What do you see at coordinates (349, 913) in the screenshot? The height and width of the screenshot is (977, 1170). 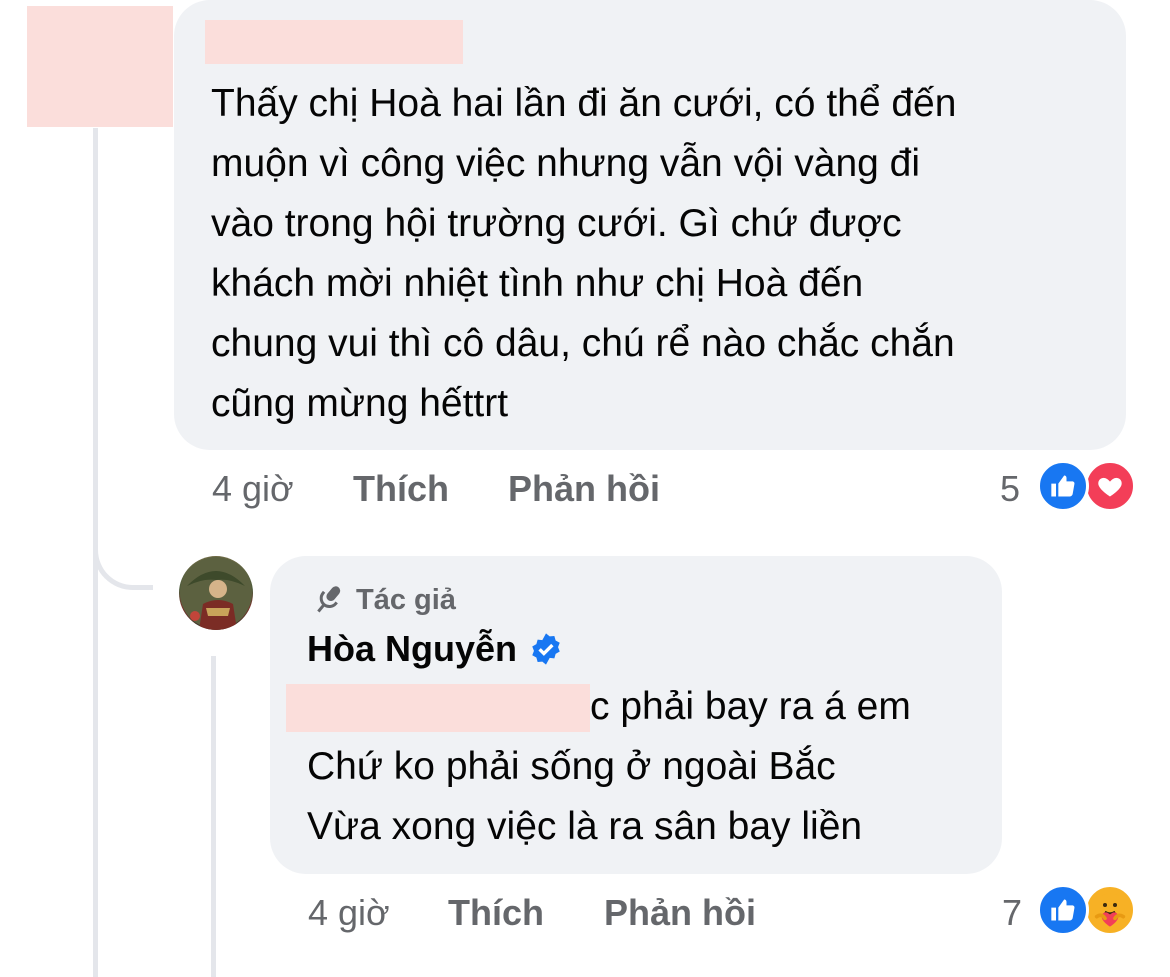 I see `reply-time: 4 giờ` at bounding box center [349, 913].